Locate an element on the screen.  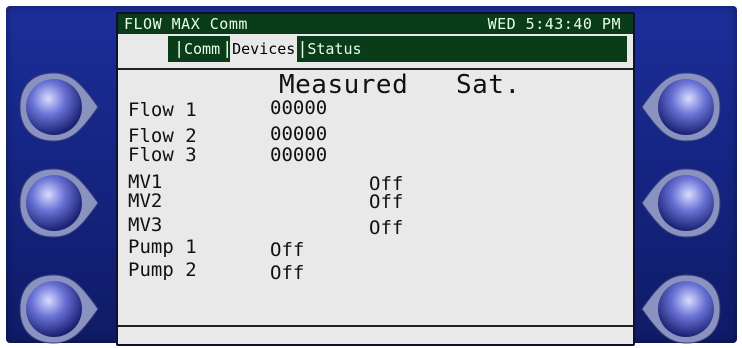
row-measured-flow-2: 00000 is located at coordinates (299, 134).